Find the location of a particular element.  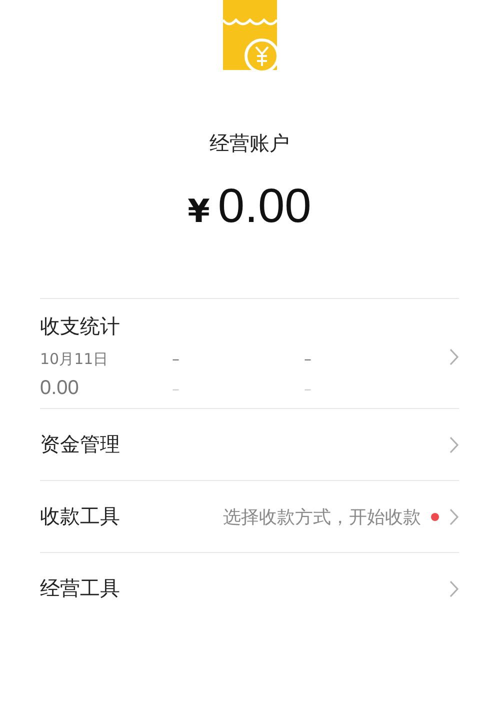

menu-label: 资金管理 is located at coordinates (80, 444).